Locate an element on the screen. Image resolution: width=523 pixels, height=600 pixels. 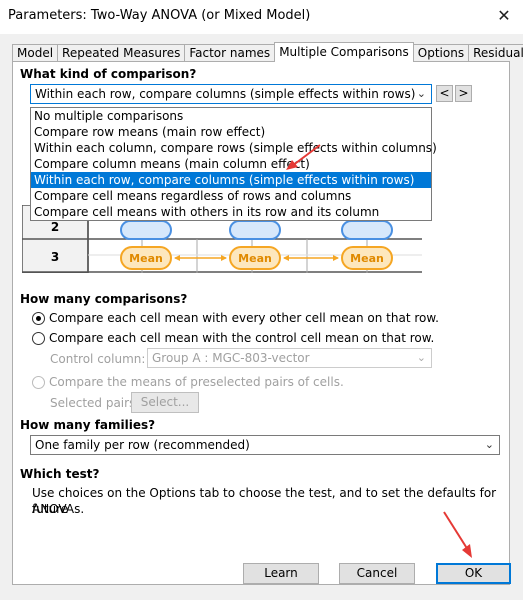
tab-model: Model is located at coordinates (35, 53).